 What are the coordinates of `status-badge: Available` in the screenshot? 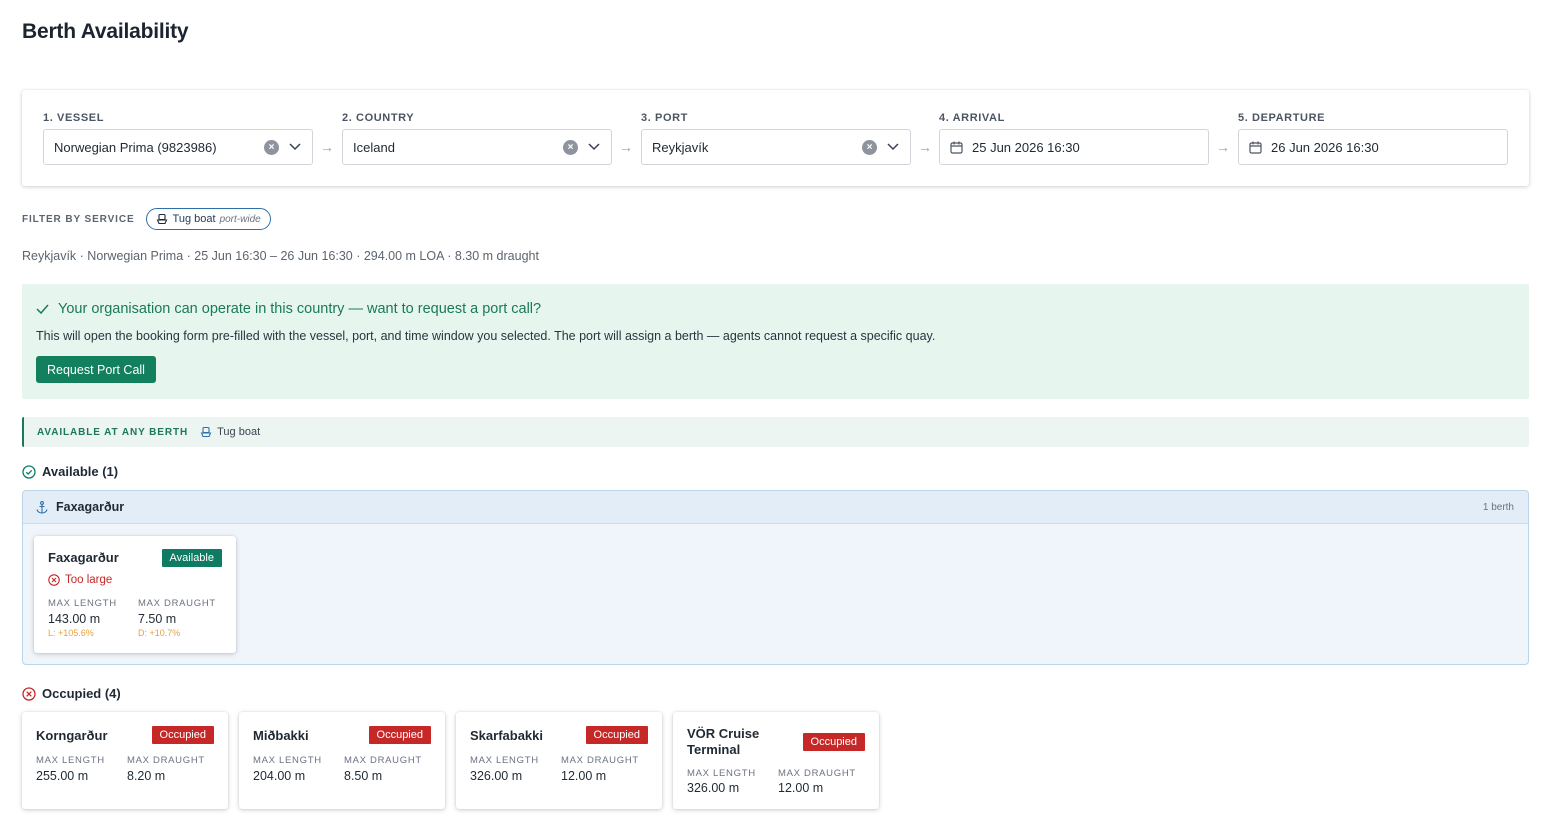 It's located at (191, 558).